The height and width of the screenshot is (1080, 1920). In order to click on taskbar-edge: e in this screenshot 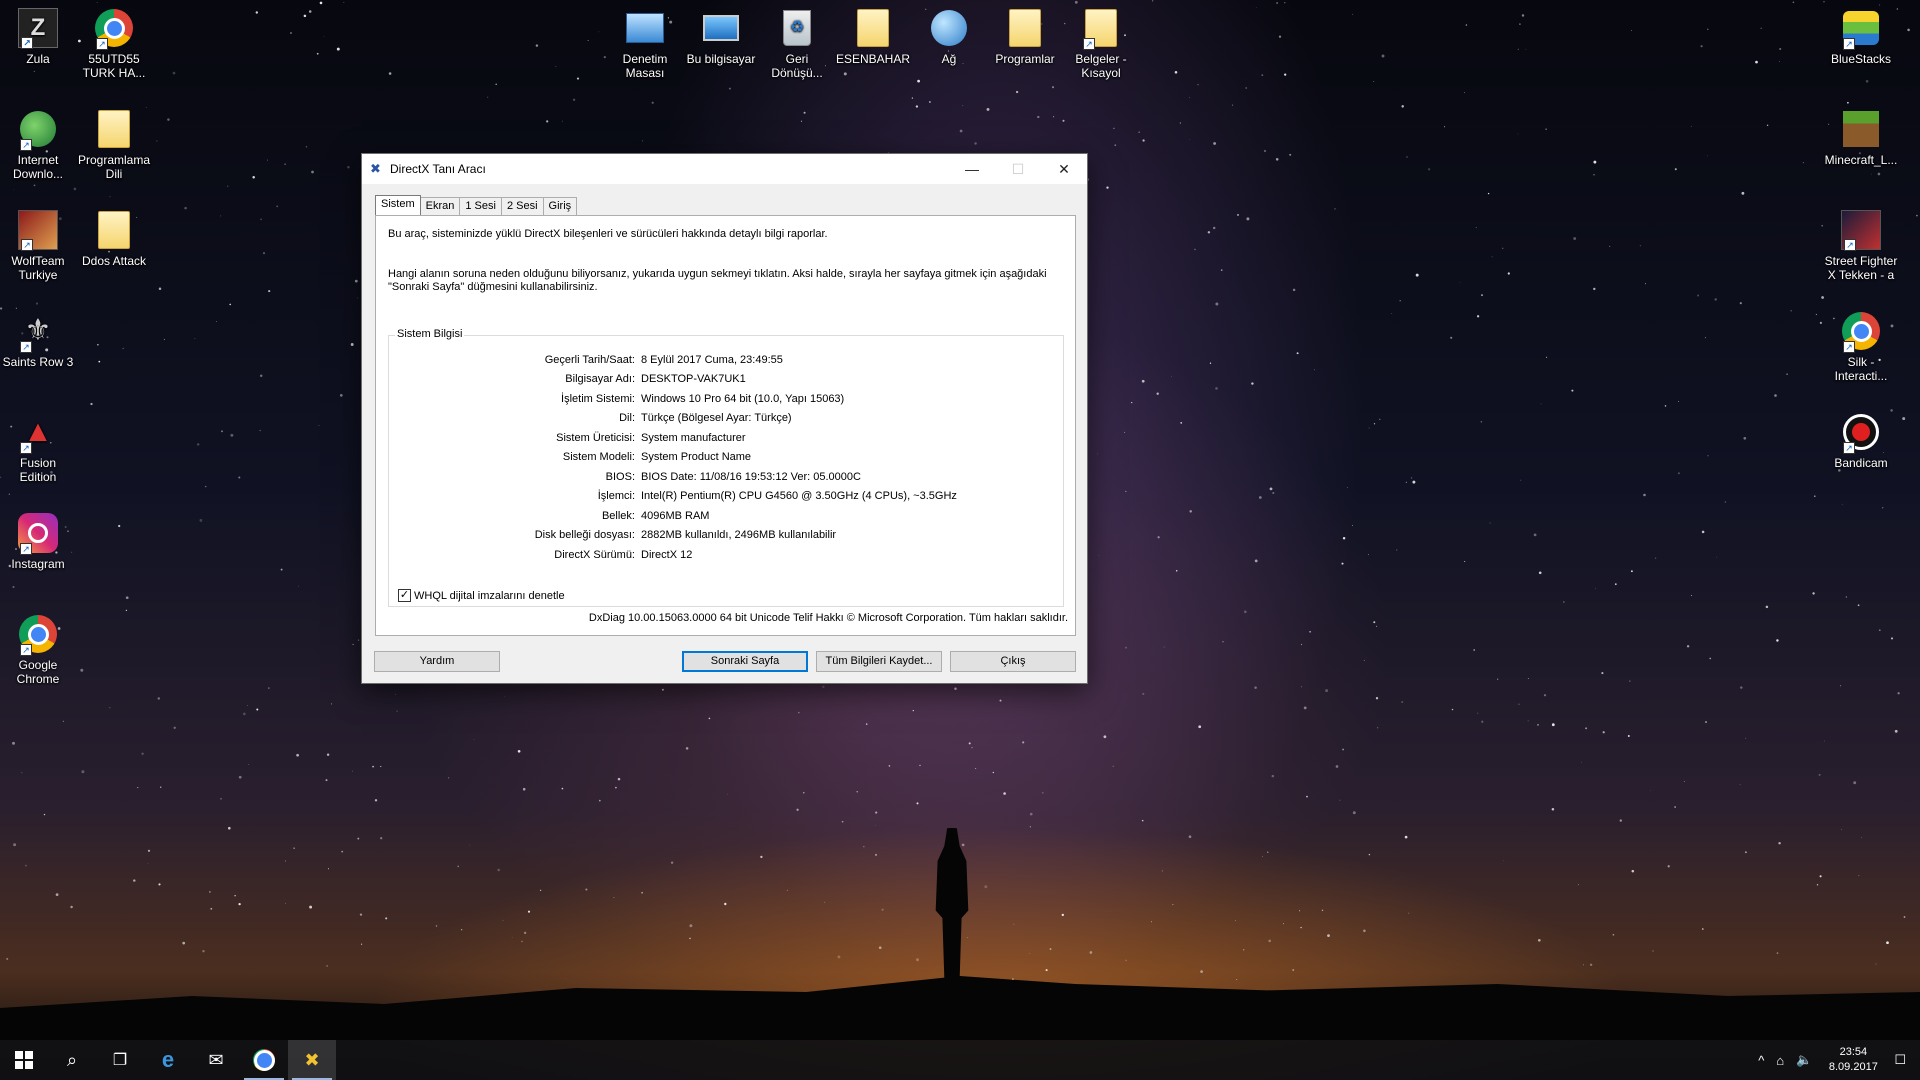, I will do `click(168, 1060)`.